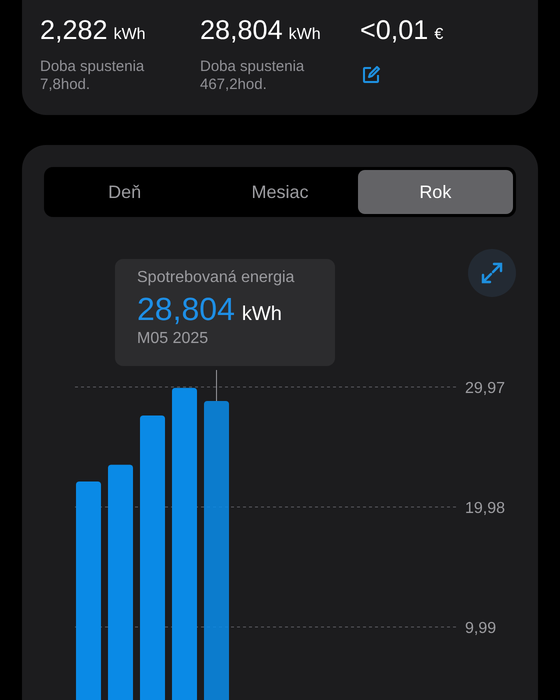  Describe the element at coordinates (435, 192) in the screenshot. I see `period-tab: Rok` at that location.